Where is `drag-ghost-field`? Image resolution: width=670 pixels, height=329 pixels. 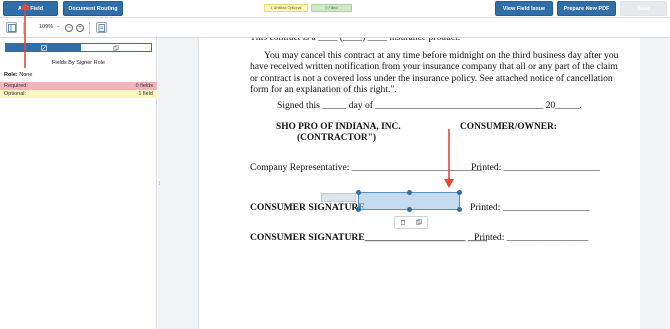 drag-ghost-field is located at coordinates (338, 197).